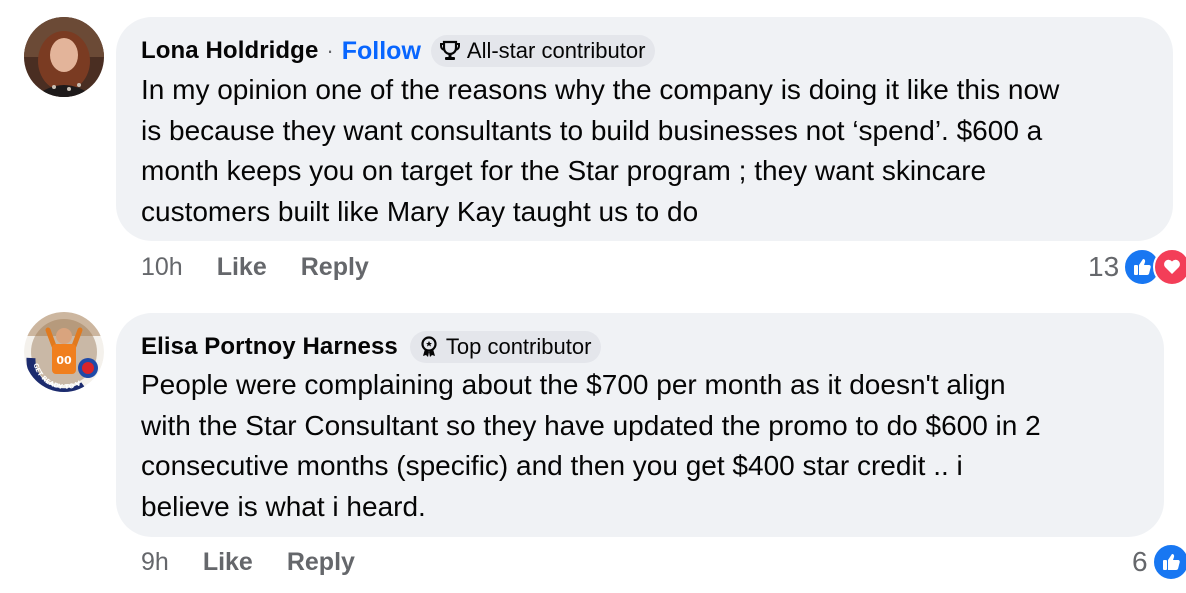 The height and width of the screenshot is (593, 1186). I want to click on reaction-summary: 6, so click(1159, 562).